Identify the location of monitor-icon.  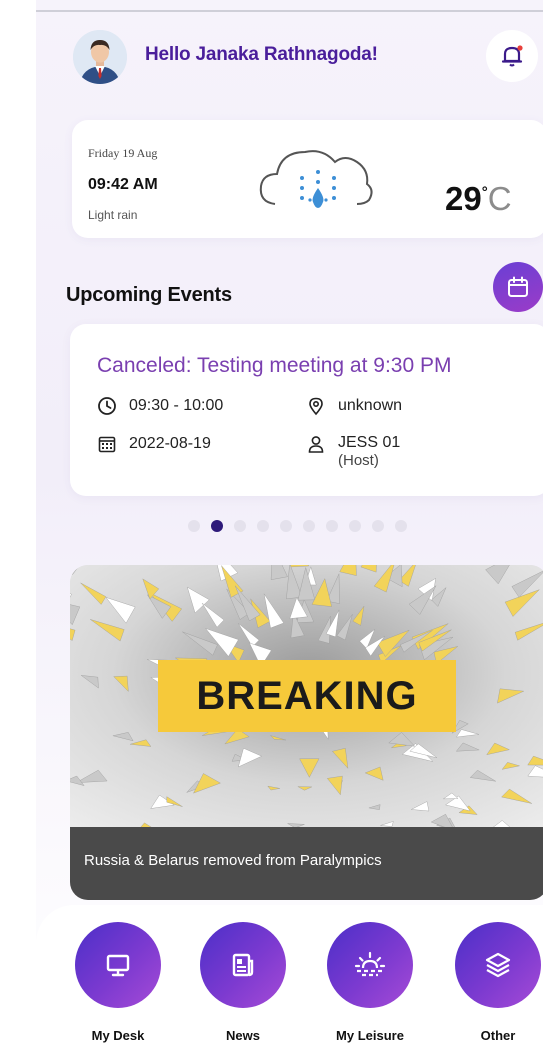
(118, 965).